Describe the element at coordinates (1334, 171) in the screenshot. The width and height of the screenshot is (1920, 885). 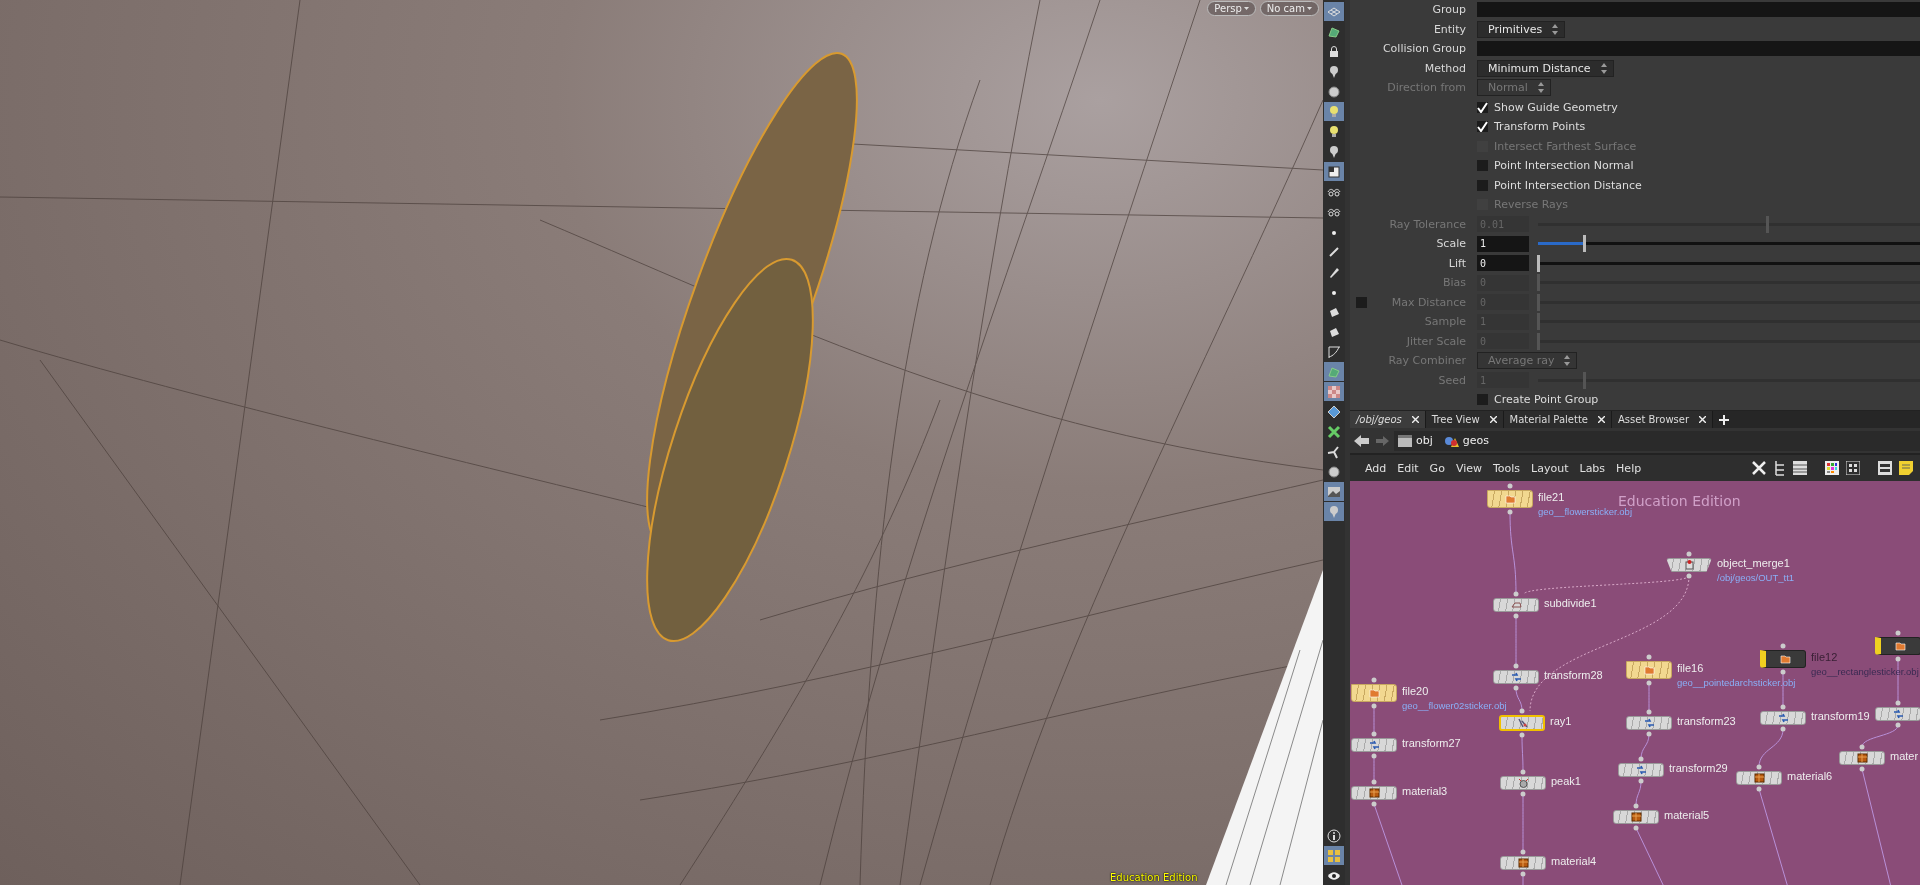
I see `cube-tool-icon` at that location.